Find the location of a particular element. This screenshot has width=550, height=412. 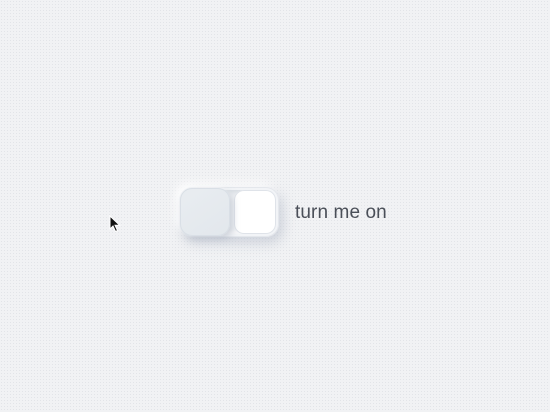

toggle-knob is located at coordinates (205, 212).